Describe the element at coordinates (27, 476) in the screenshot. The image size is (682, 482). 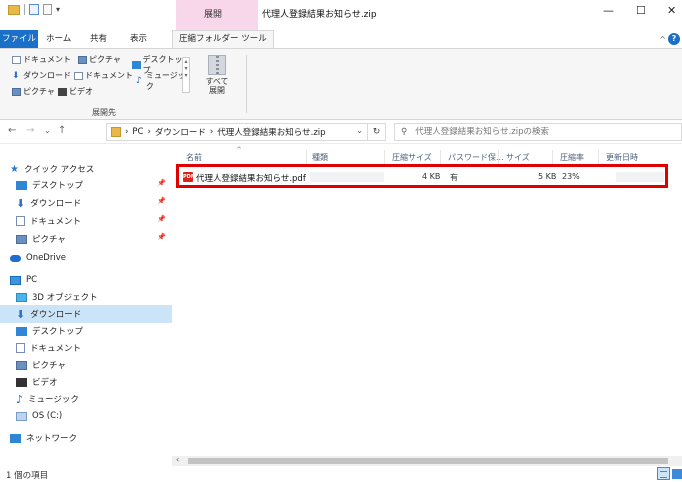
I see `item-count: 1 個の項目` at that location.